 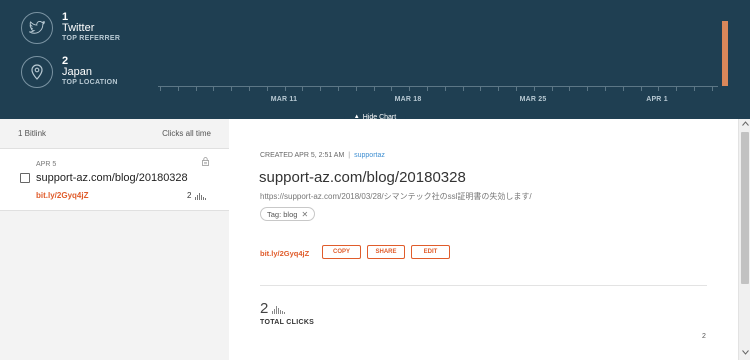 I want to click on scrollbar, so click(x=744, y=239).